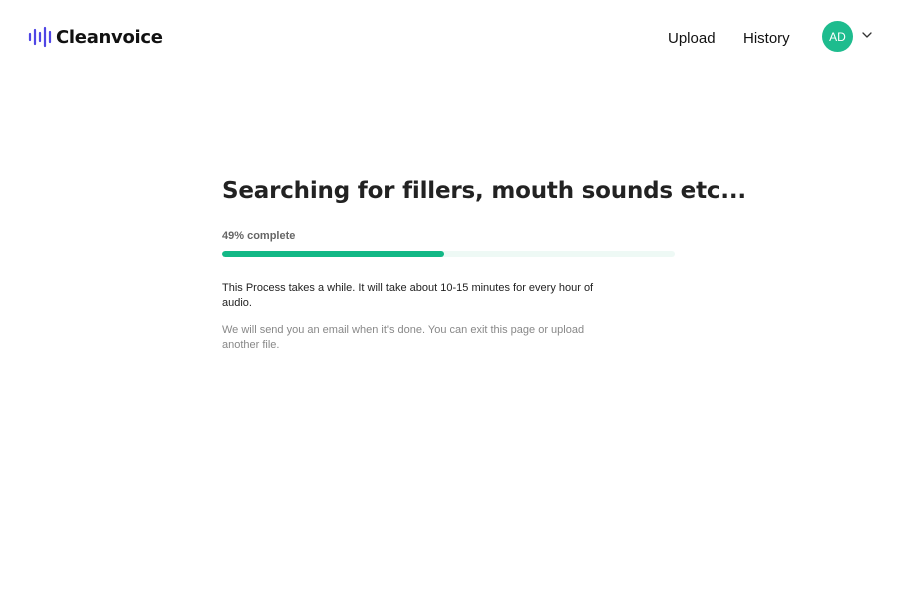 The width and height of the screenshot is (900, 600). What do you see at coordinates (837, 36) in the screenshot?
I see `user-avatar: AD` at bounding box center [837, 36].